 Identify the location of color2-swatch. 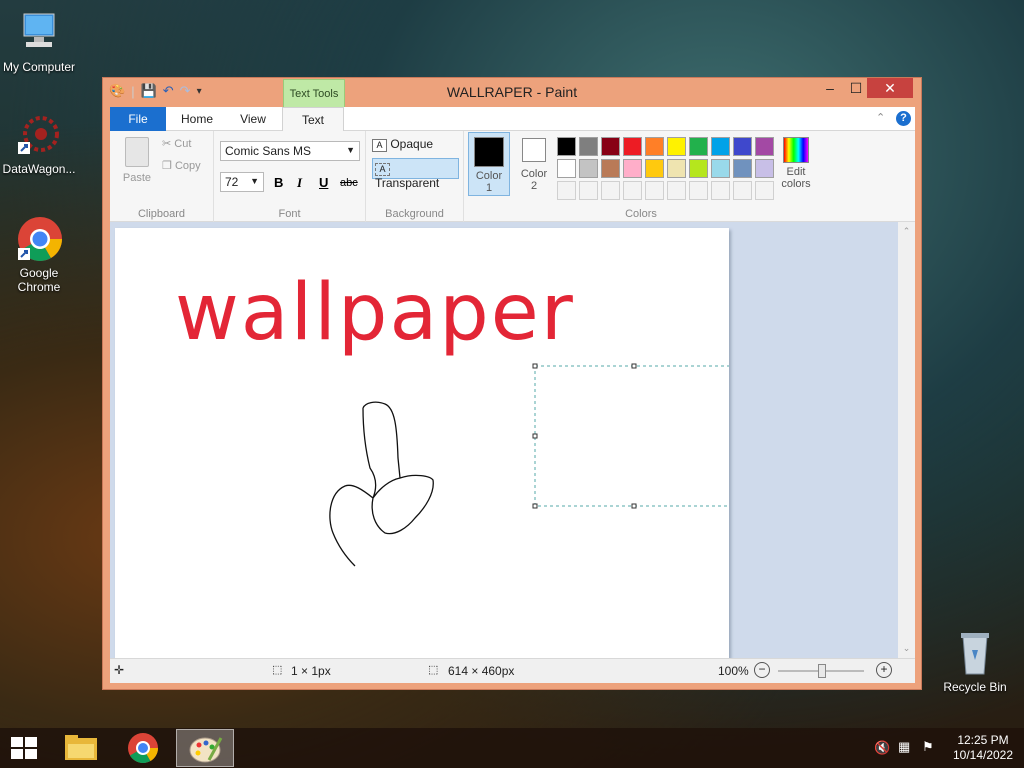
(534, 150).